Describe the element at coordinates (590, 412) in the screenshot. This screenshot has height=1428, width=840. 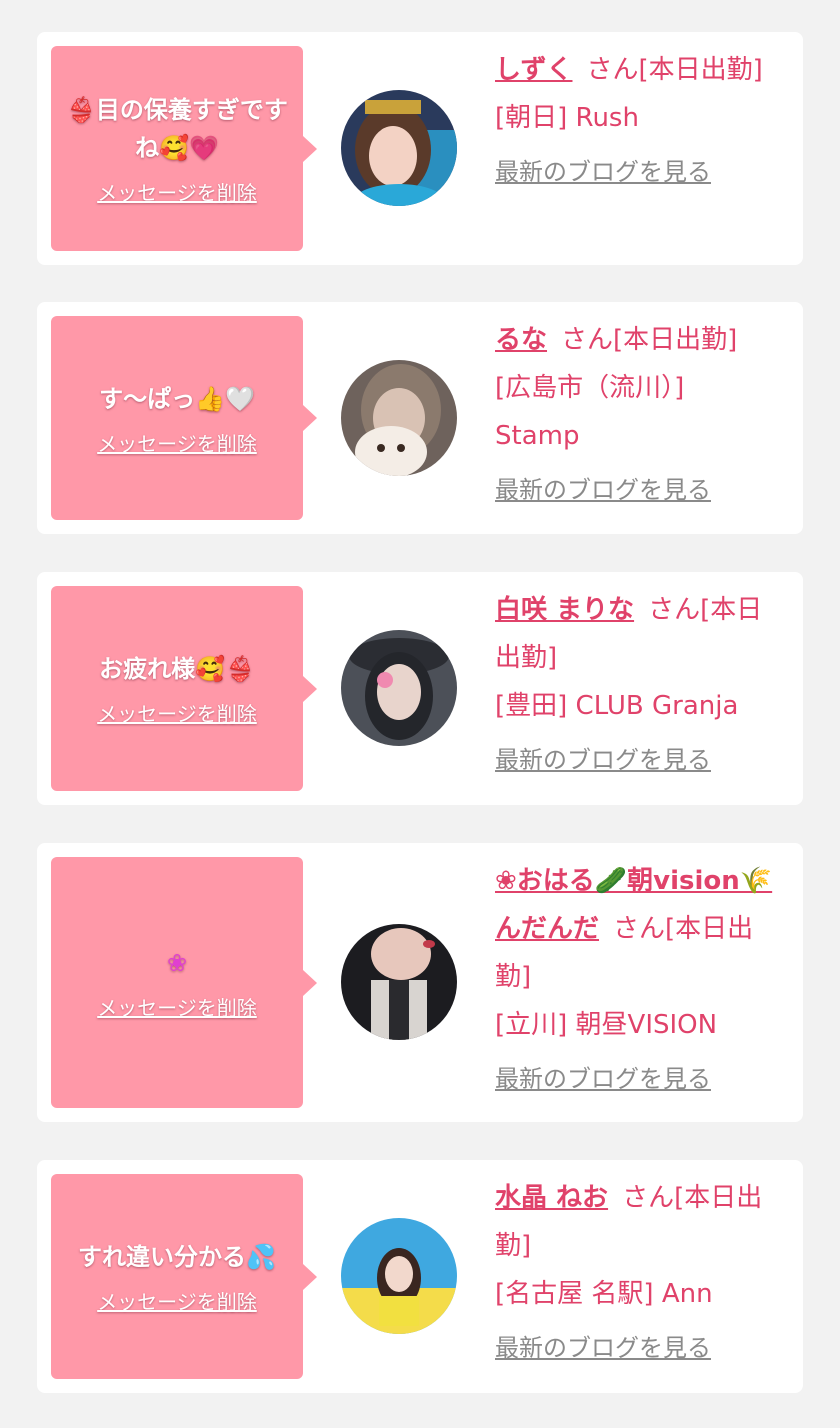
I see `shop-label: [広島市（流川）] Stamp` at that location.